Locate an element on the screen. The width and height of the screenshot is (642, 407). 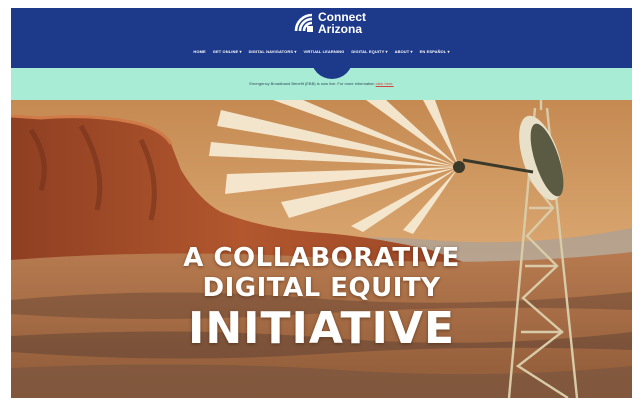
hero-line-1: A COLLABORATIVE is located at coordinates (321, 258).